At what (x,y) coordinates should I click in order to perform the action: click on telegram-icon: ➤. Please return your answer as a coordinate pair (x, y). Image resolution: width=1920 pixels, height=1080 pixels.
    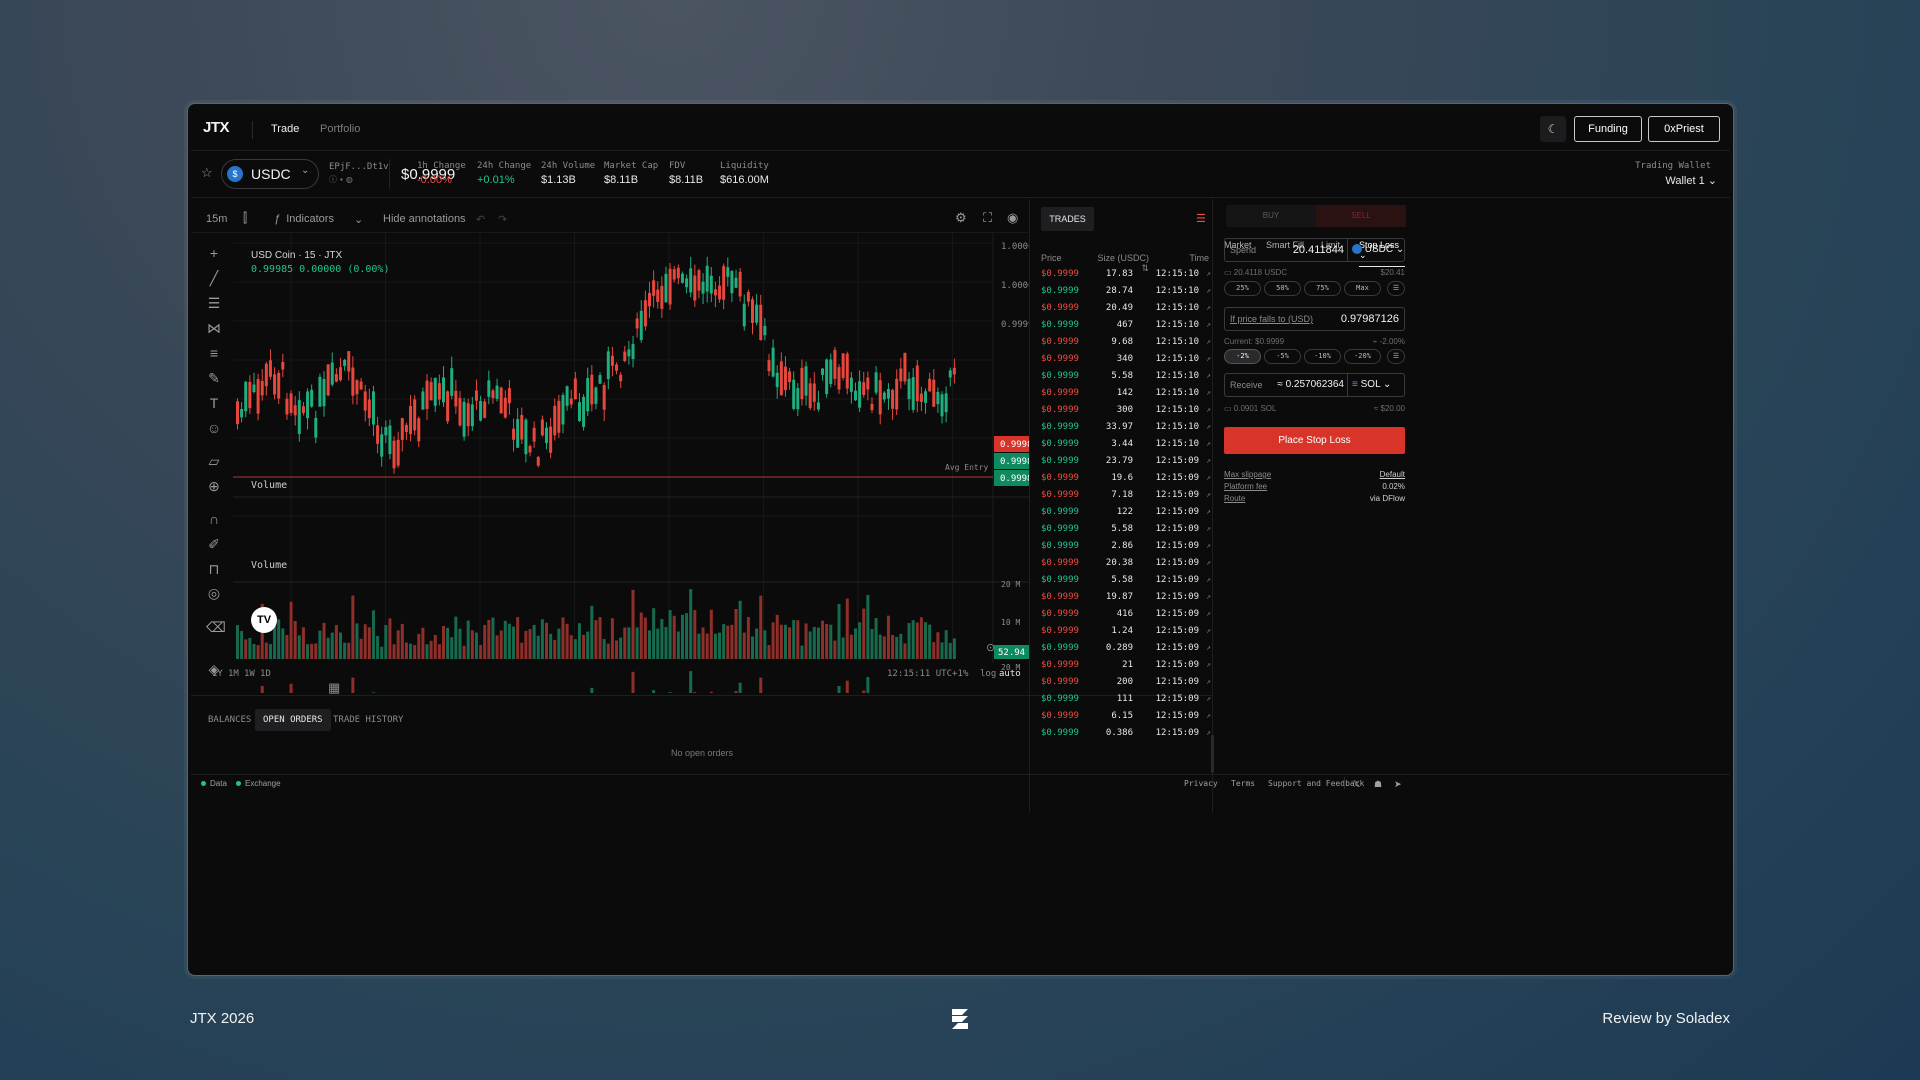
    Looking at the image, I should click on (1398, 784).